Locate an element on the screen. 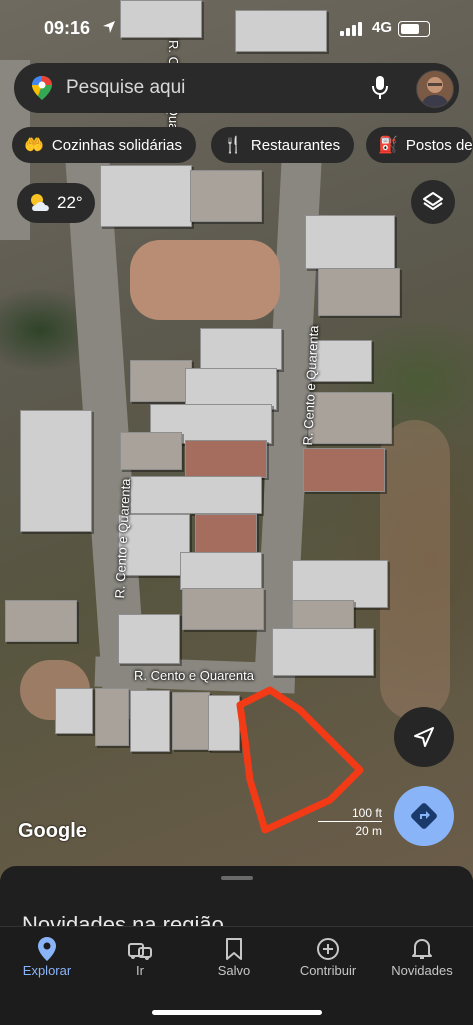 The width and height of the screenshot is (473, 1025). tab-label: Salvo is located at coordinates (234, 970).